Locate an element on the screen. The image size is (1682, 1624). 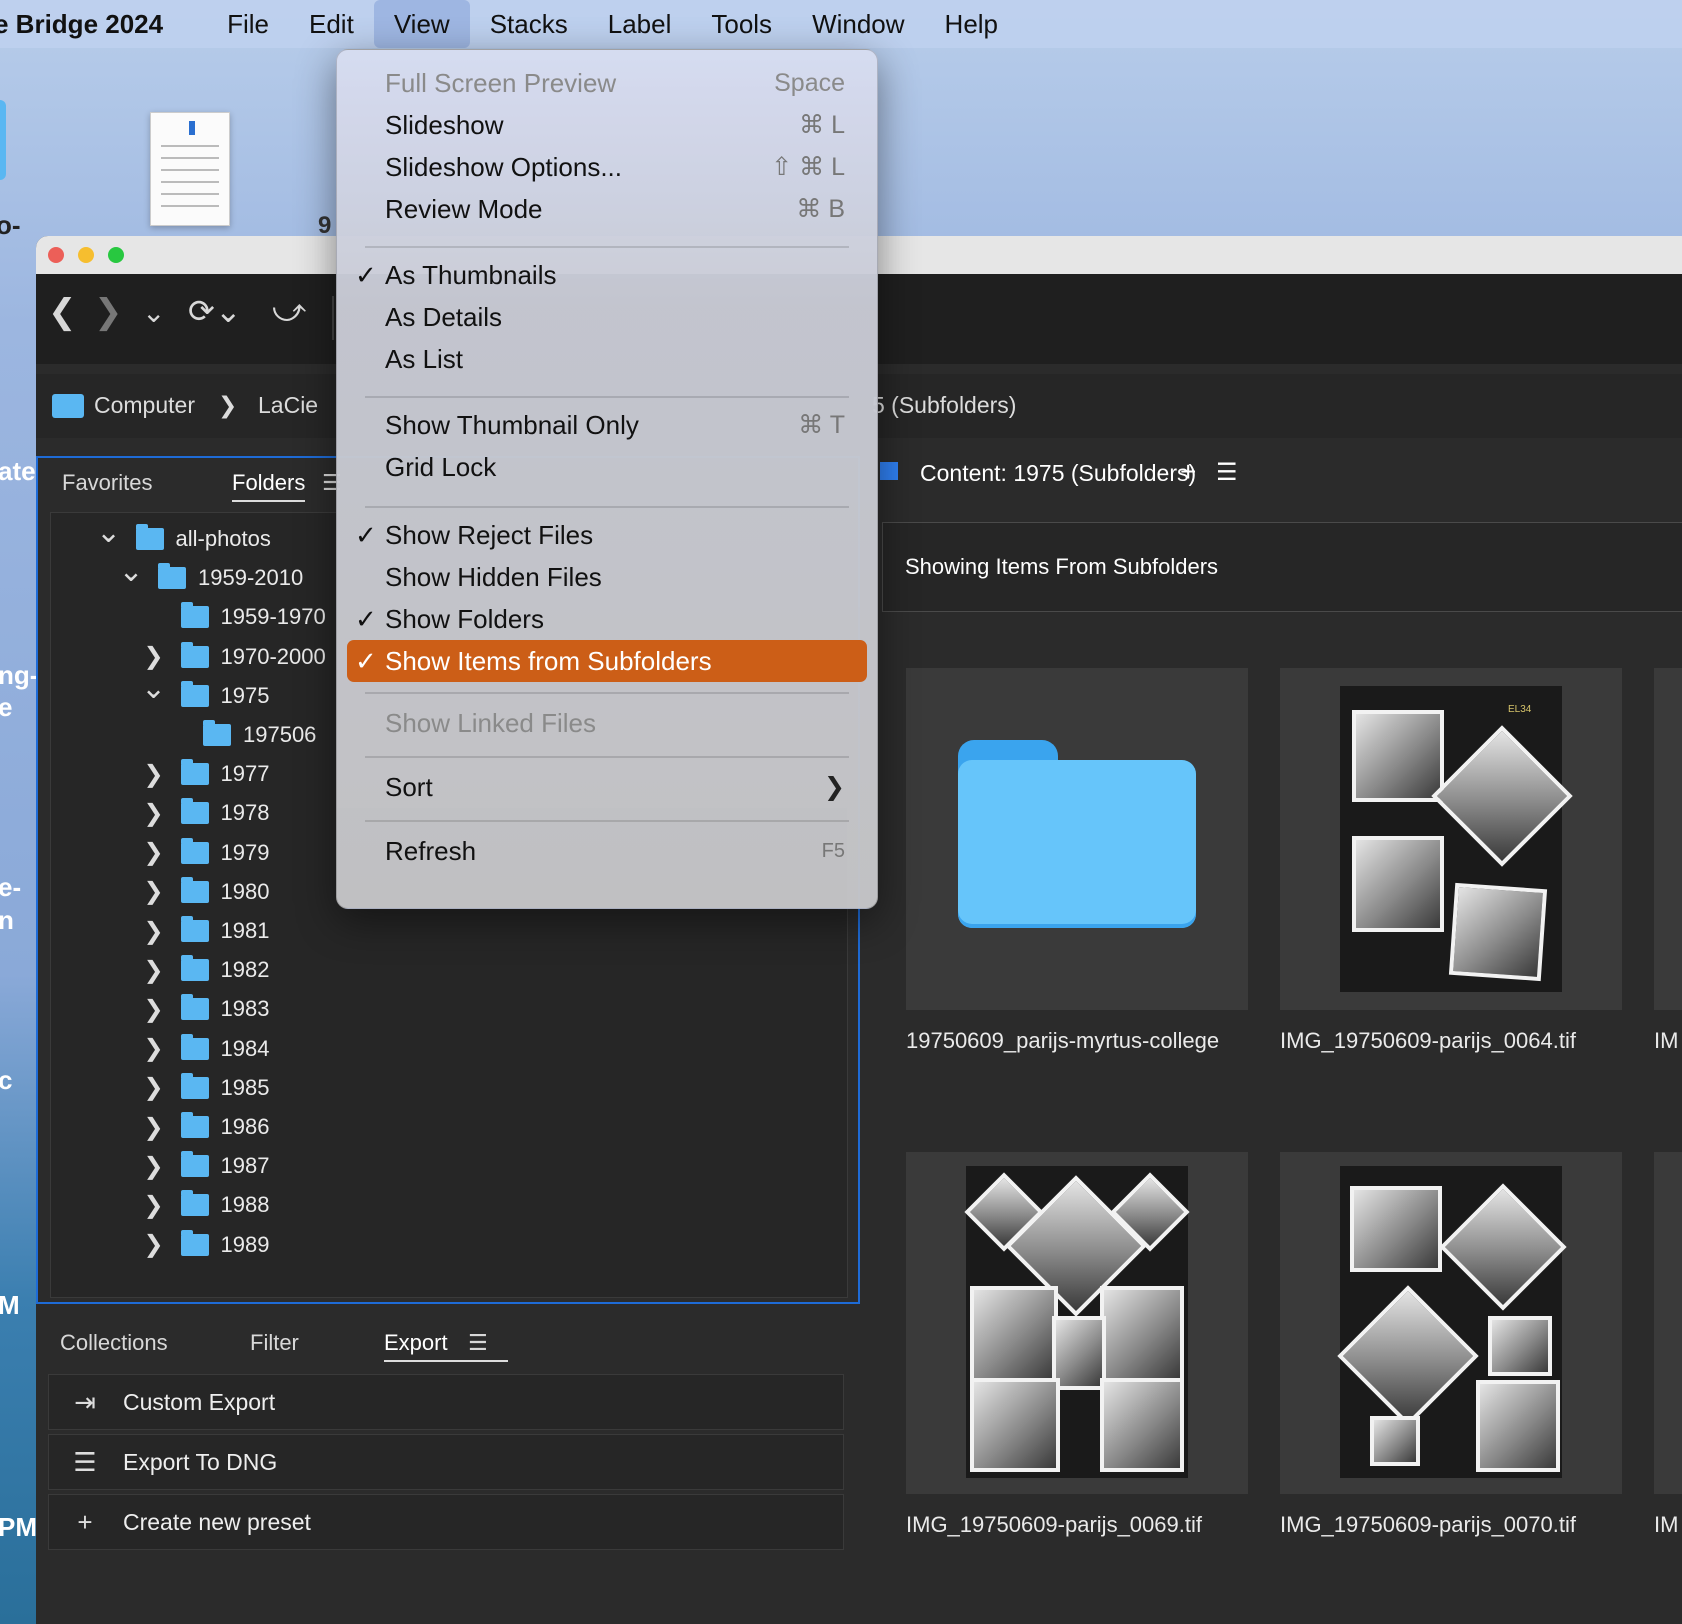
folder-tree-item: 1959-1970 is located at coordinates (234, 617).